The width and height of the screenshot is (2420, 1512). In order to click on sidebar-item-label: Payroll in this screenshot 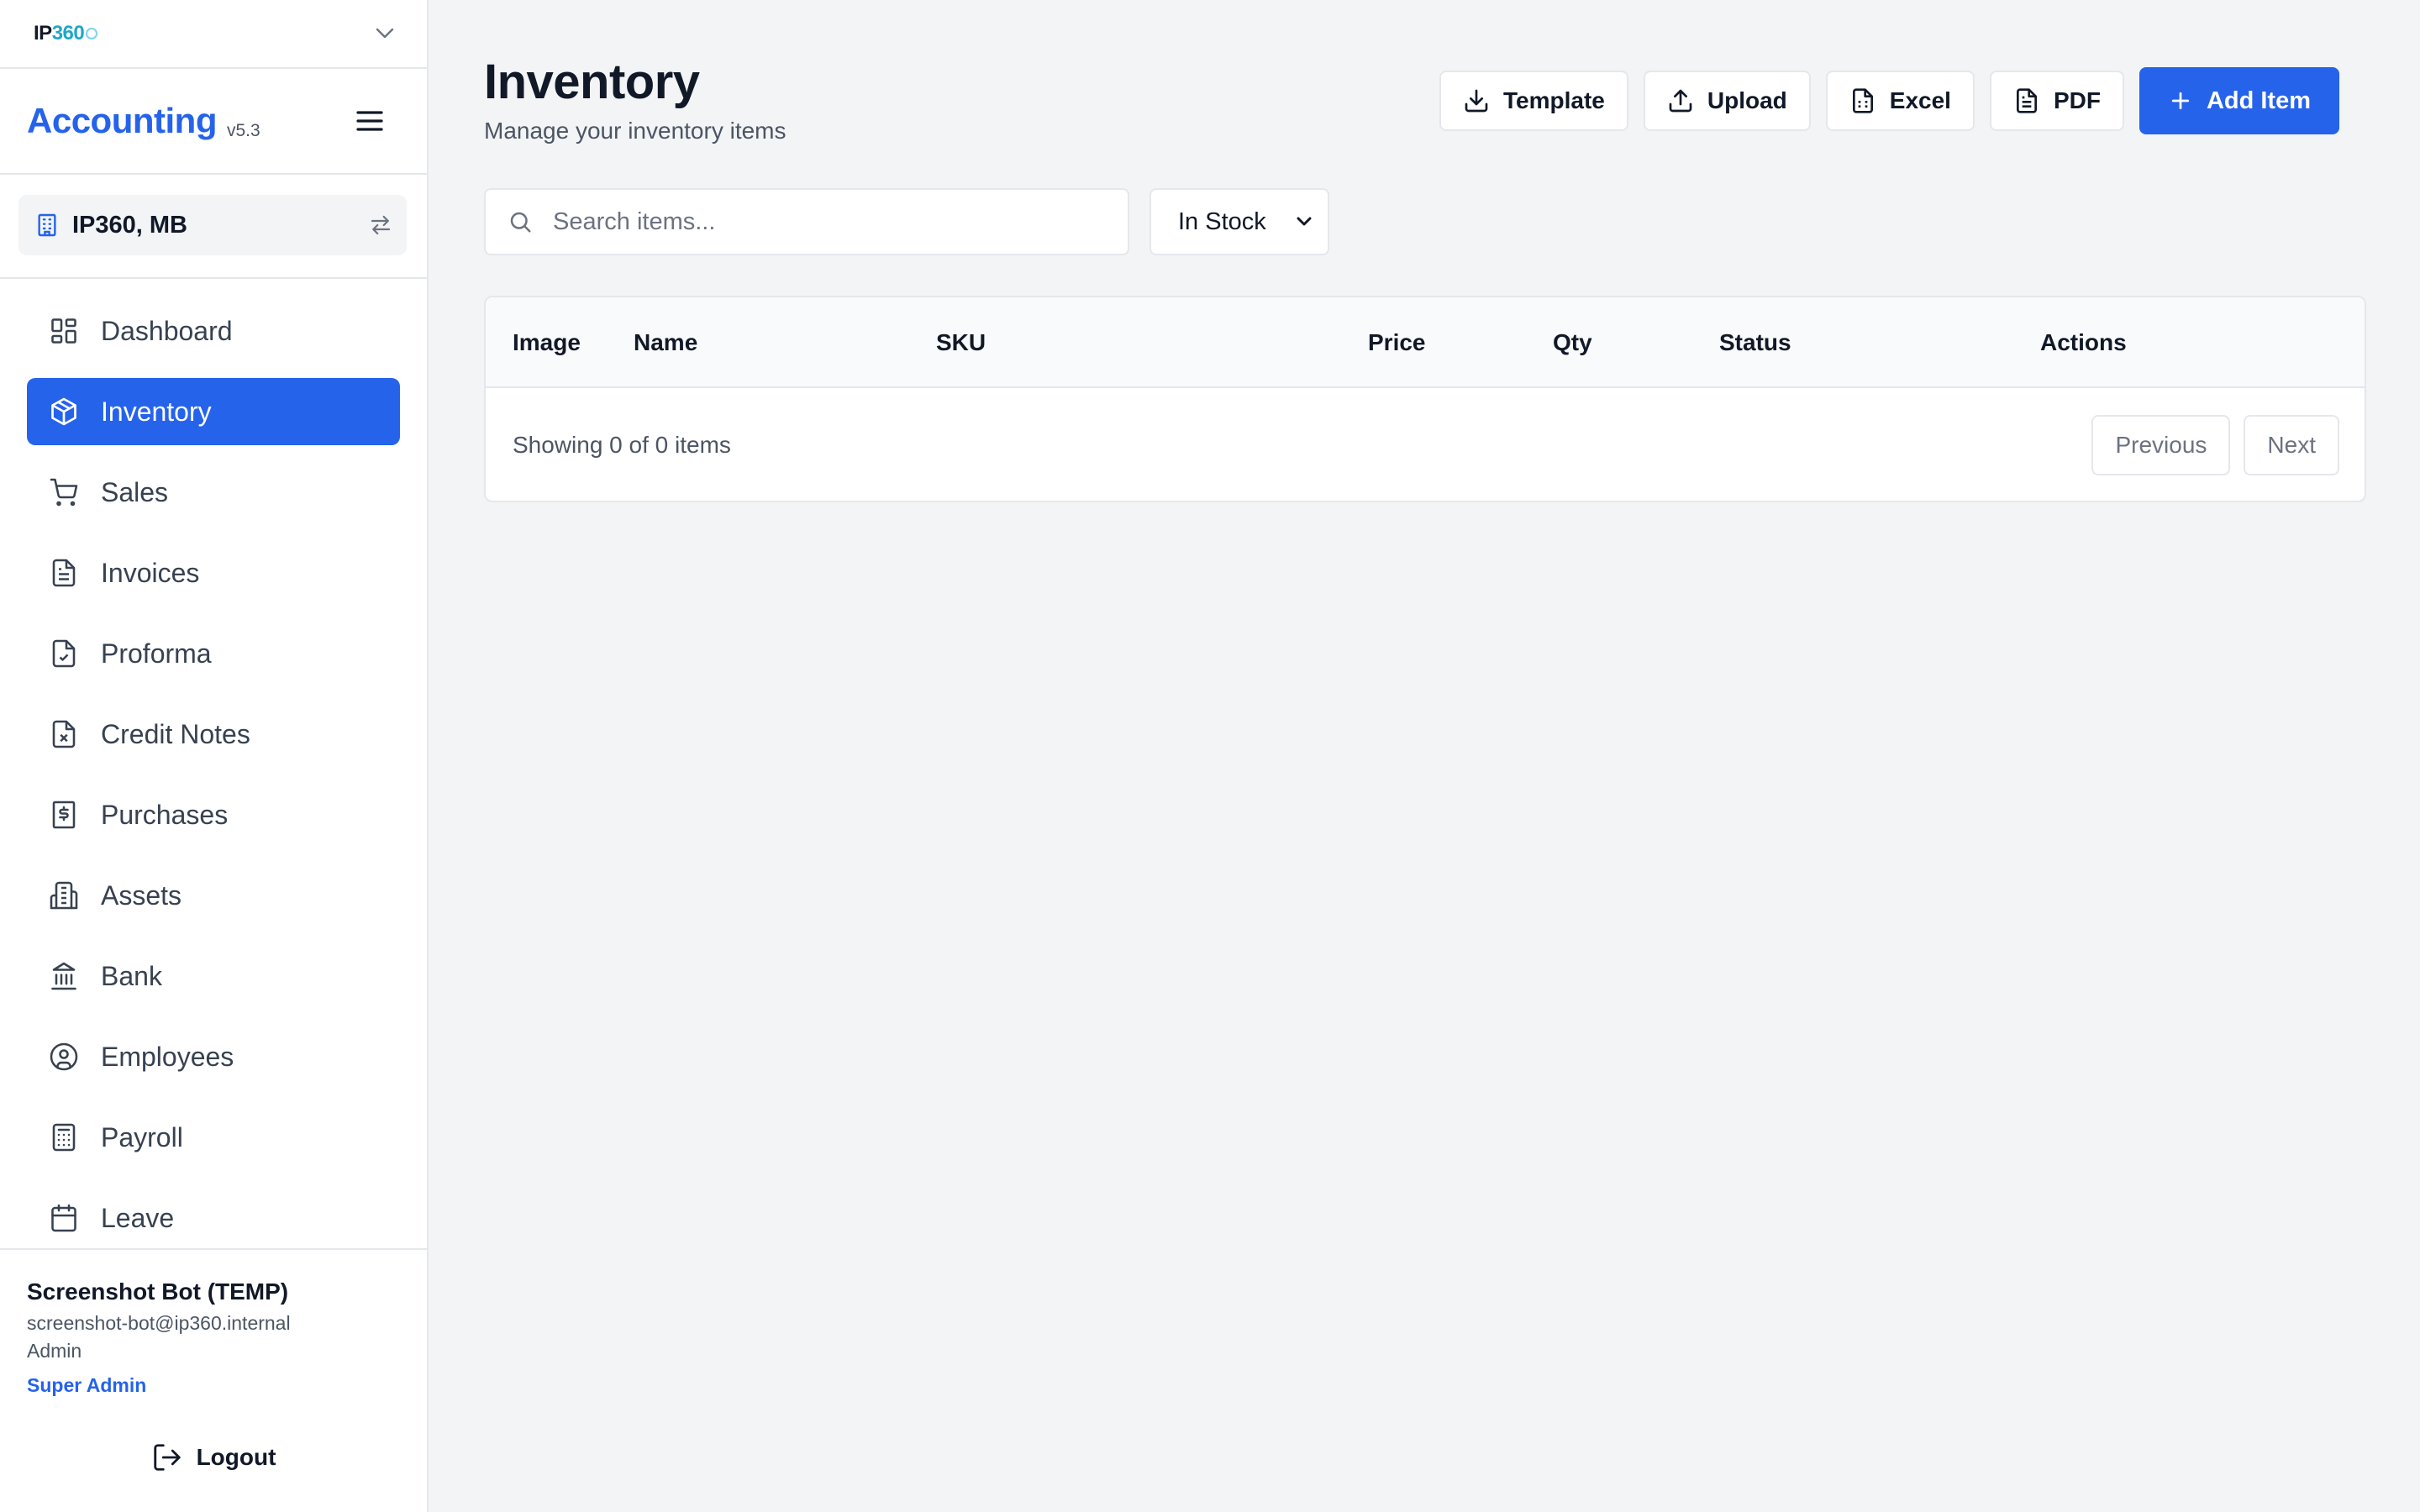, I will do `click(142, 1136)`.